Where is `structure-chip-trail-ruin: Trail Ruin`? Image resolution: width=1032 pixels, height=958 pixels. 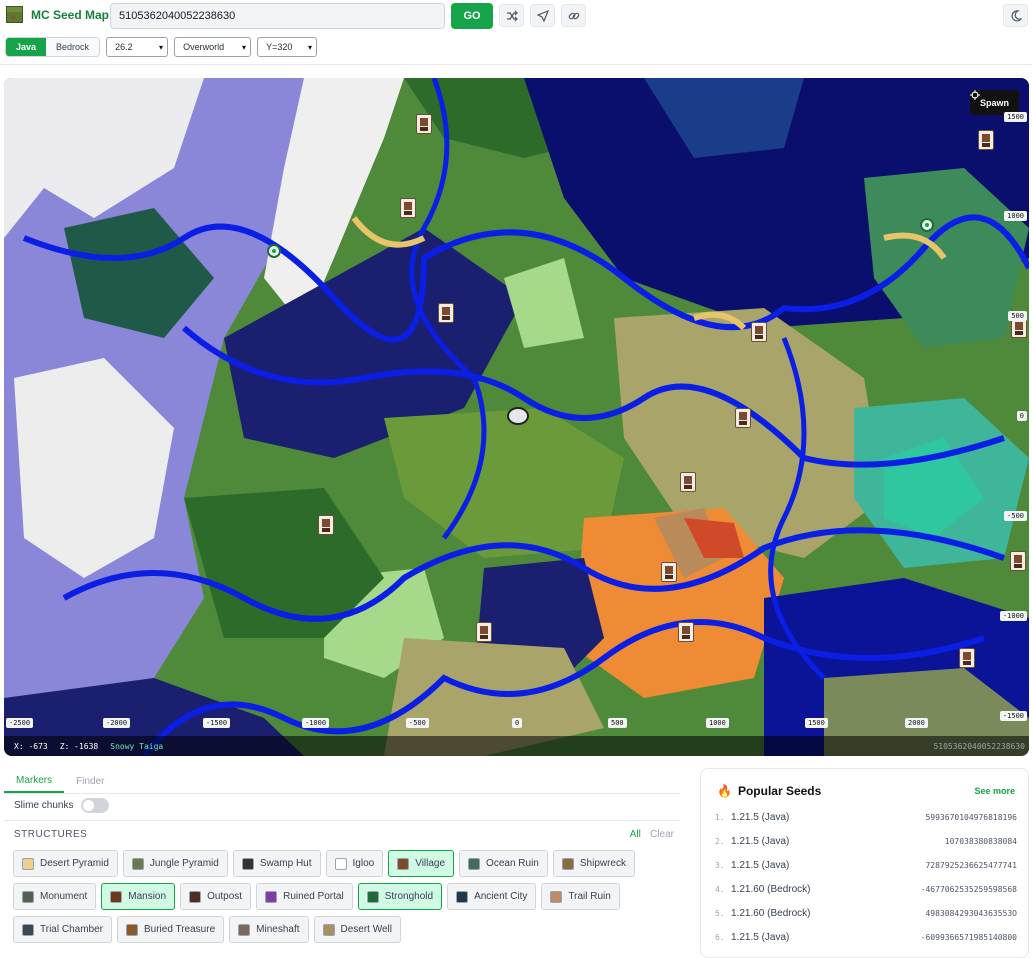 structure-chip-trail-ruin: Trail Ruin is located at coordinates (580, 896).